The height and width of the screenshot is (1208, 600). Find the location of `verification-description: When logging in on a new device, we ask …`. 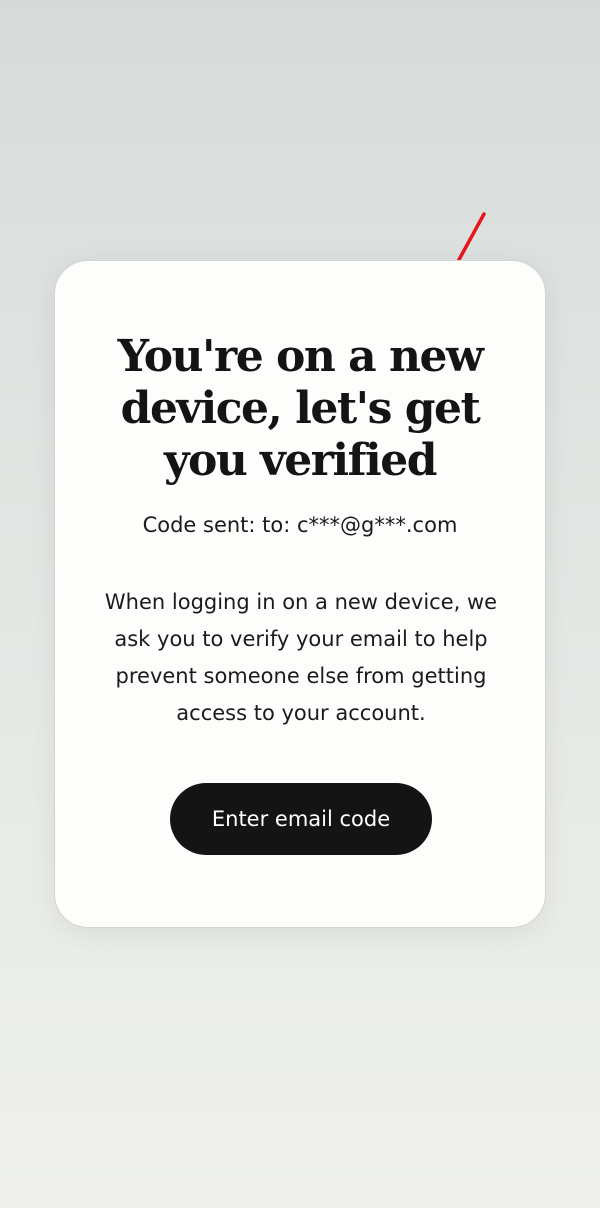

verification-description: When logging in on a new device, we ask … is located at coordinates (301, 657).